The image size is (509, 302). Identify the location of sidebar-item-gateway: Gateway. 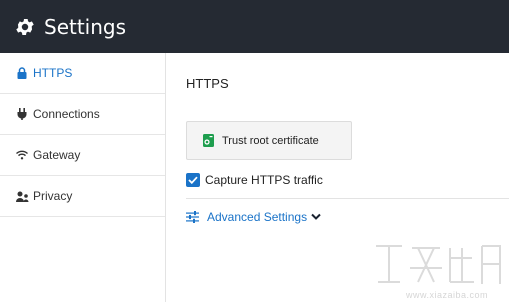
(82, 155).